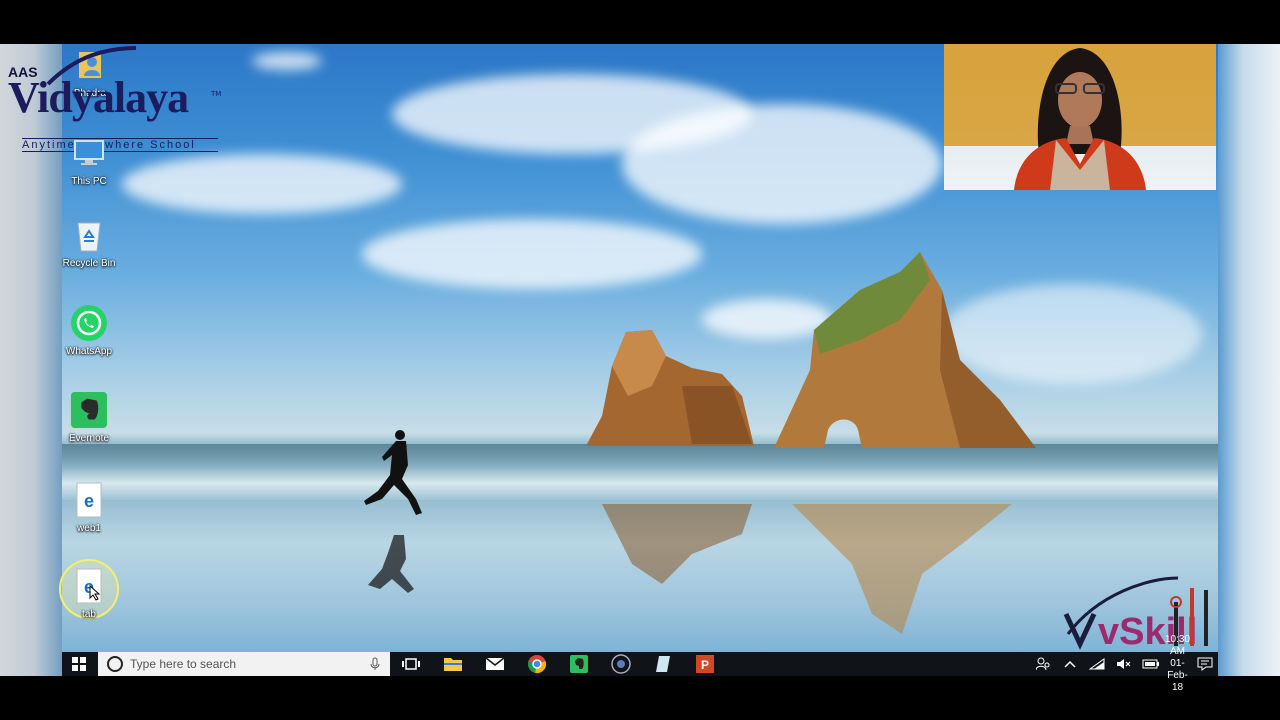 The height and width of the screenshot is (720, 1280). I want to click on desktop-icon-label: Evernote, so click(89, 438).